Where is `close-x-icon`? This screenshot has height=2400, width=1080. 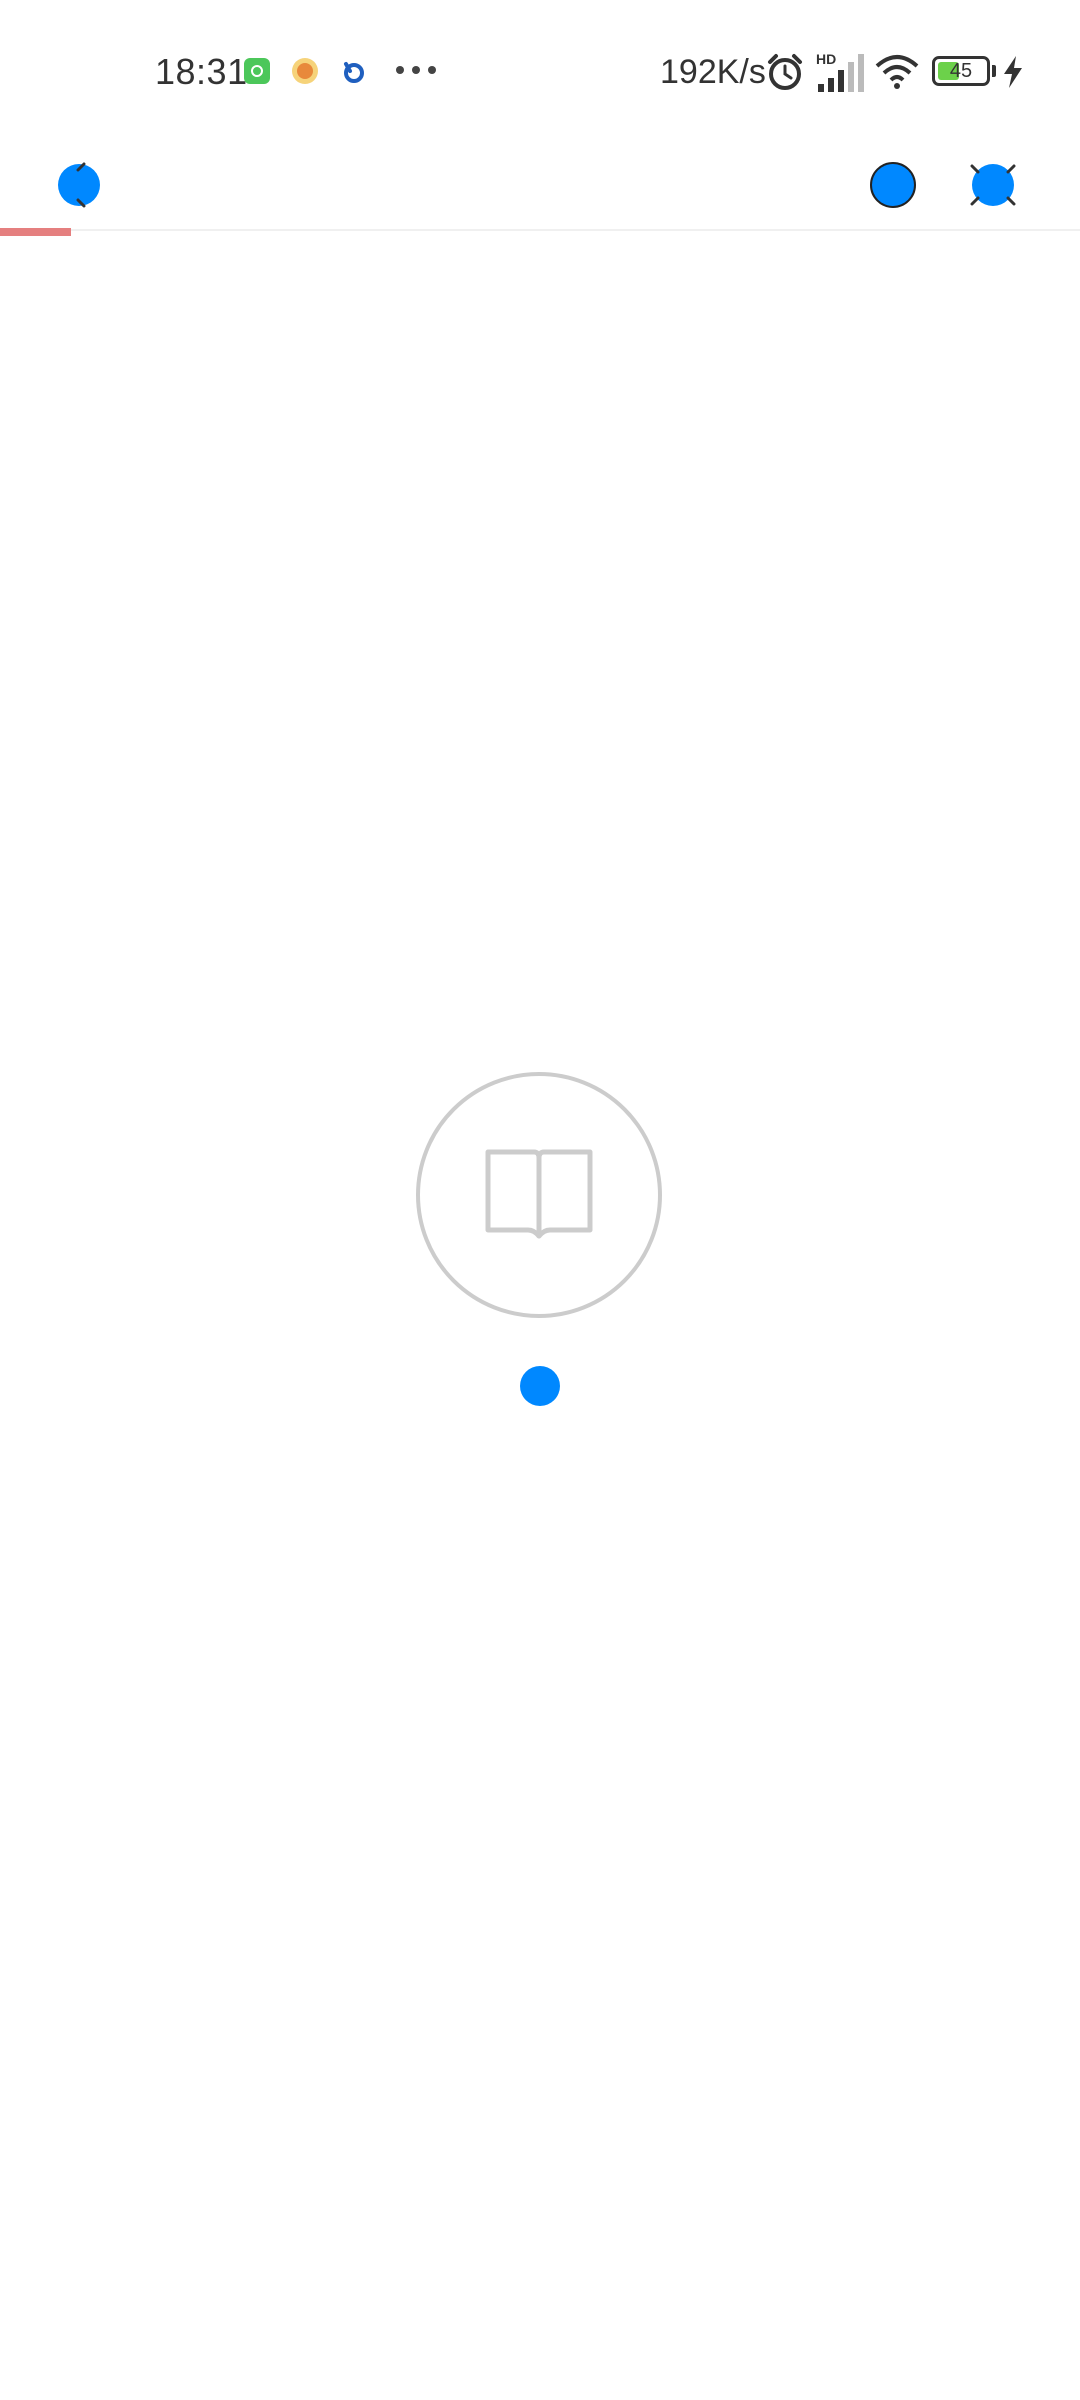
close-x-icon is located at coordinates (993, 185).